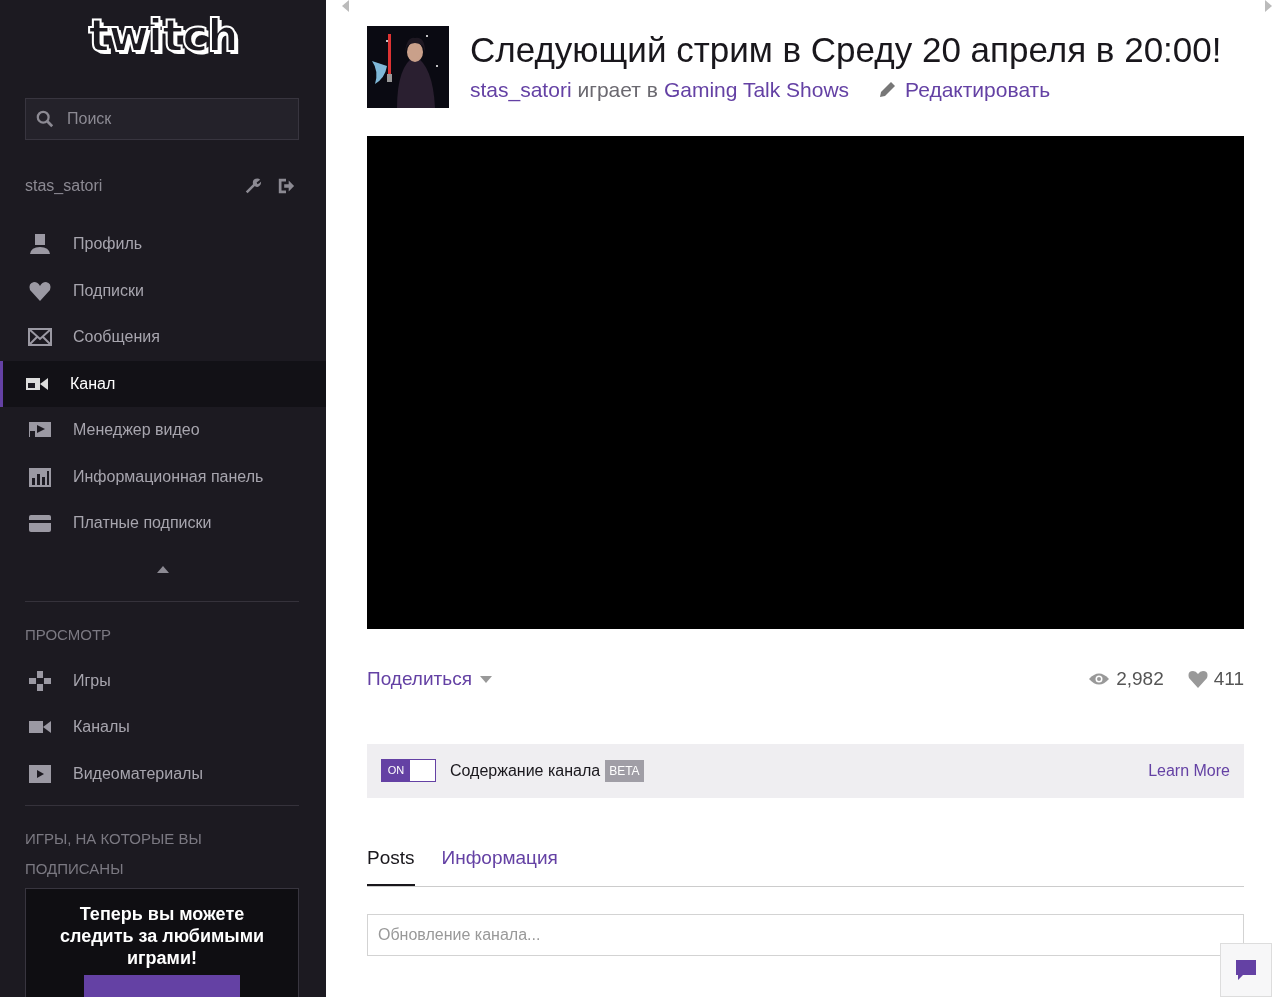 The height and width of the screenshot is (997, 1280). Describe the element at coordinates (163, 337) in the screenshot. I see `sidebar-item: Сообщения` at that location.